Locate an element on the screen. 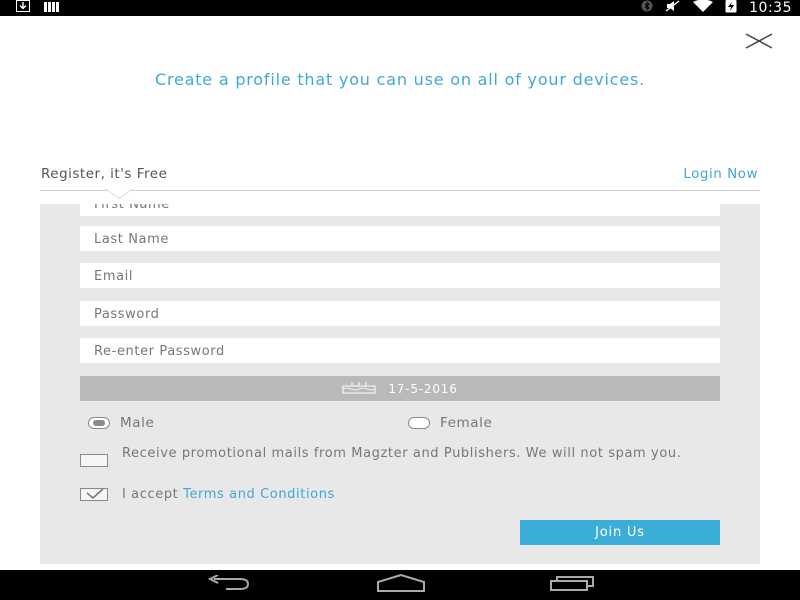 The height and width of the screenshot is (600, 800). recents-icon is located at coordinates (572, 585).